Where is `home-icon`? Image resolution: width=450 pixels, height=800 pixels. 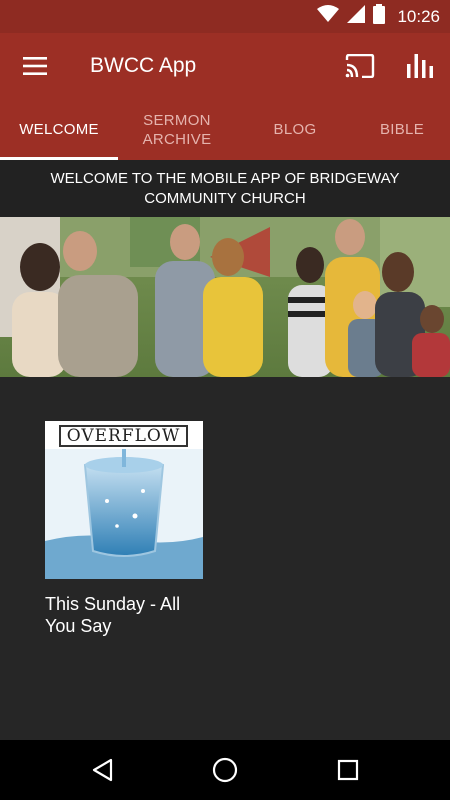
home-icon is located at coordinates (225, 770).